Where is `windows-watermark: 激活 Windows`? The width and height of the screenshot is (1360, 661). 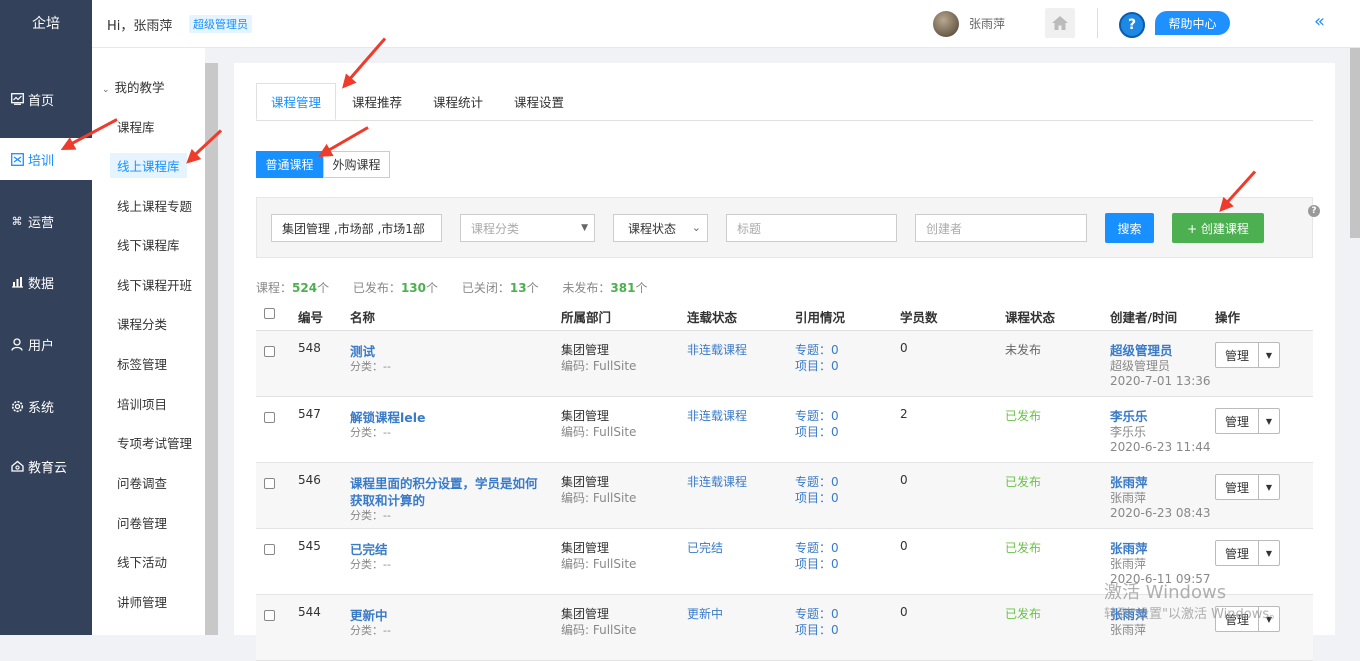 windows-watermark: 激活 Windows is located at coordinates (1165, 592).